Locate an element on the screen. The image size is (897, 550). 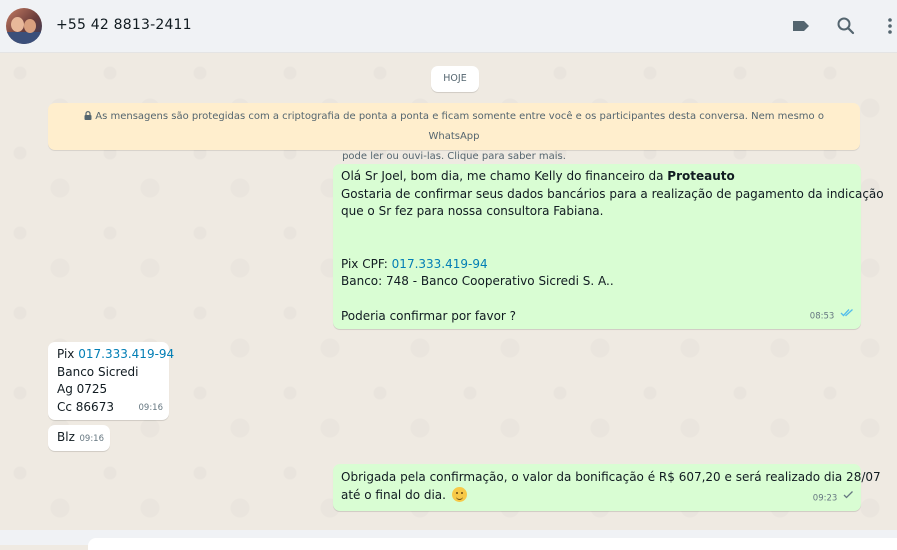
contact-avatar is located at coordinates (24, 26).